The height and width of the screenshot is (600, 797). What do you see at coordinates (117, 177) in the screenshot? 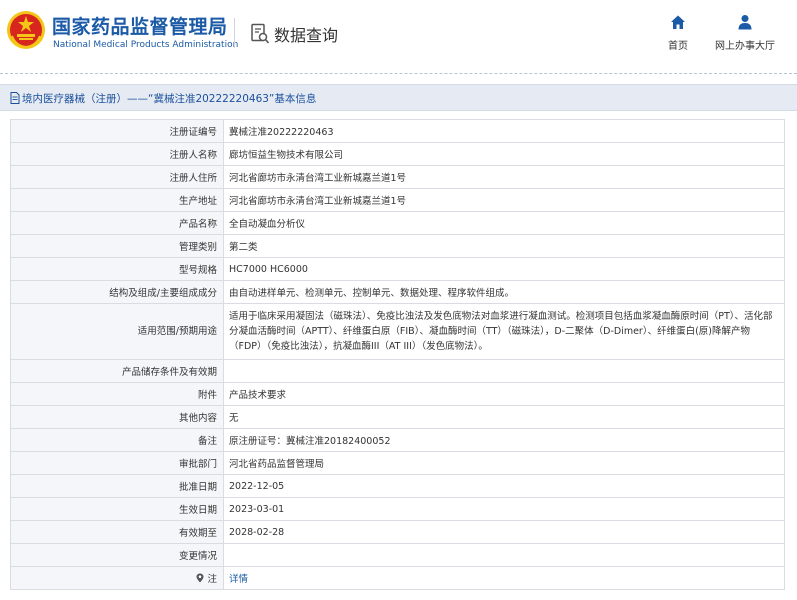
I see `field-label: 注册人住所` at bounding box center [117, 177].